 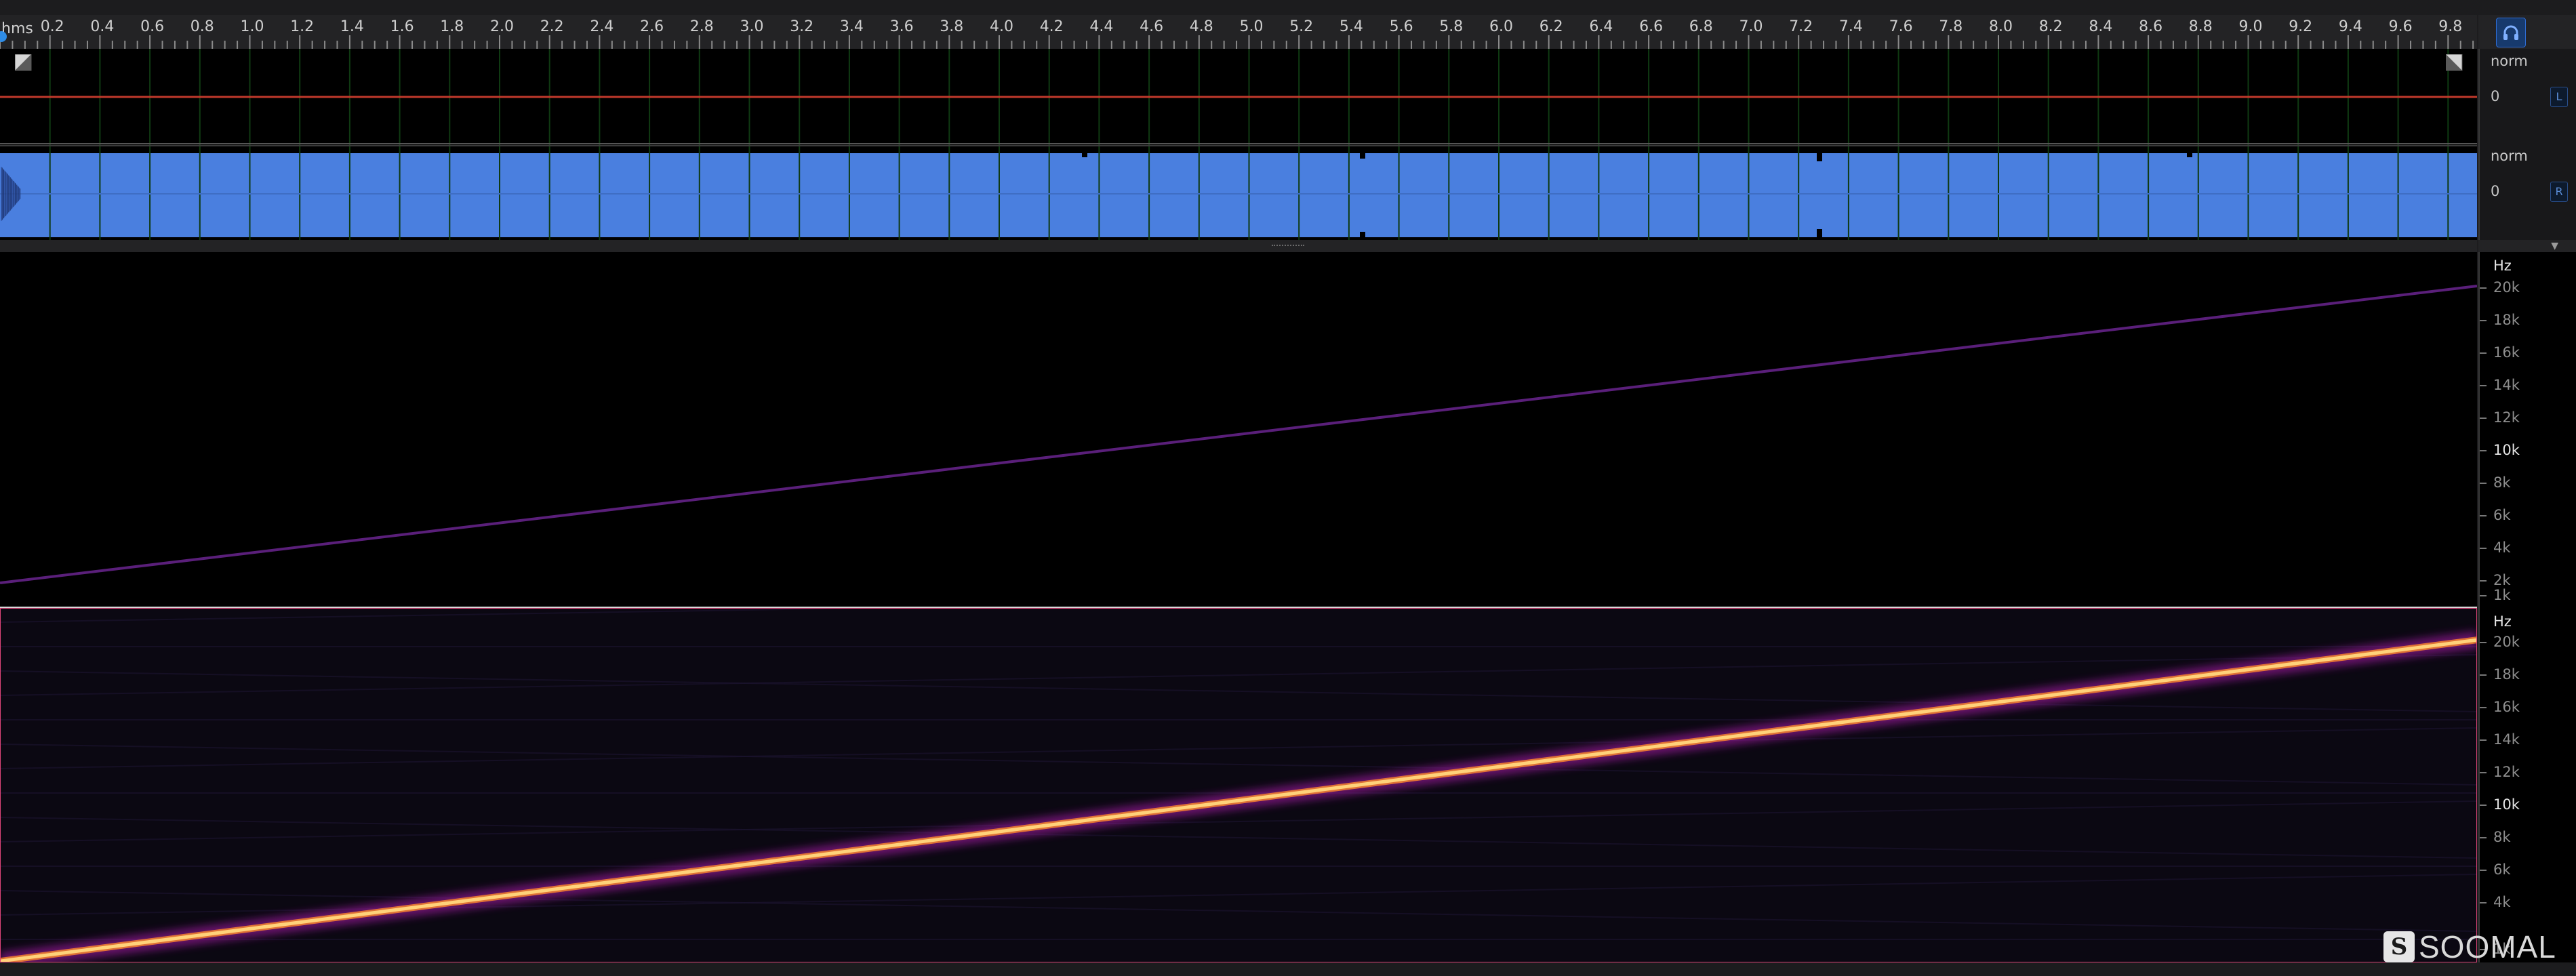 What do you see at coordinates (2401, 27) in the screenshot?
I see `ruler-tick-label: 9.6` at bounding box center [2401, 27].